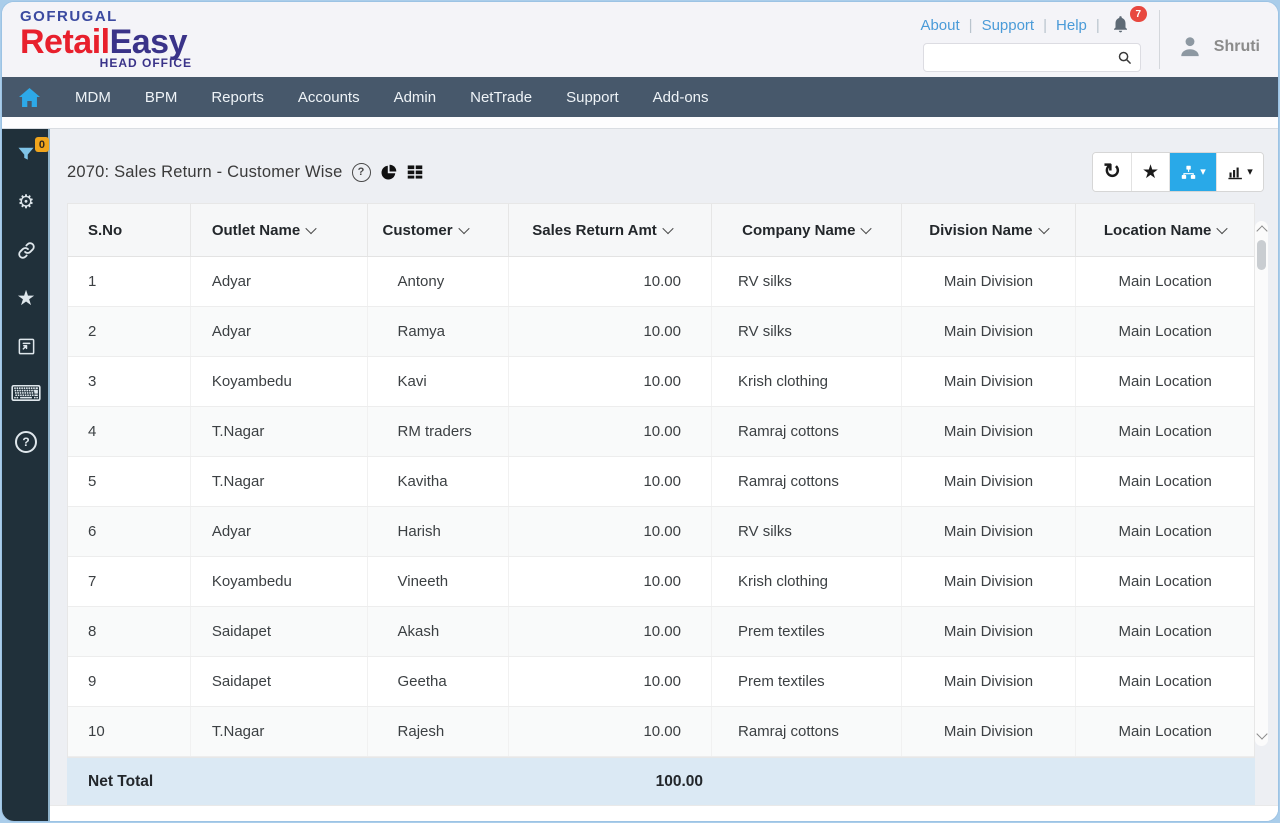 The image size is (1280, 823). I want to click on chart-view-button: ▾, so click(1239, 172).